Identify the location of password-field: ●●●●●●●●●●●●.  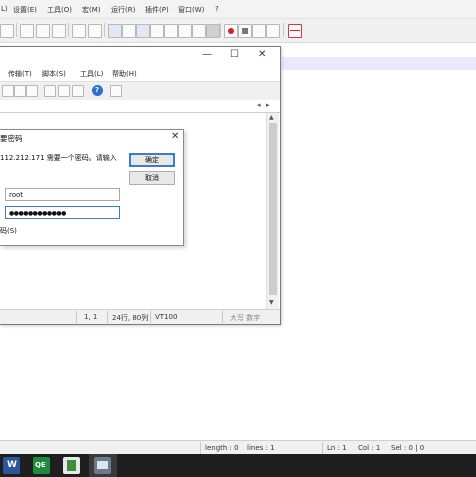
(62, 212).